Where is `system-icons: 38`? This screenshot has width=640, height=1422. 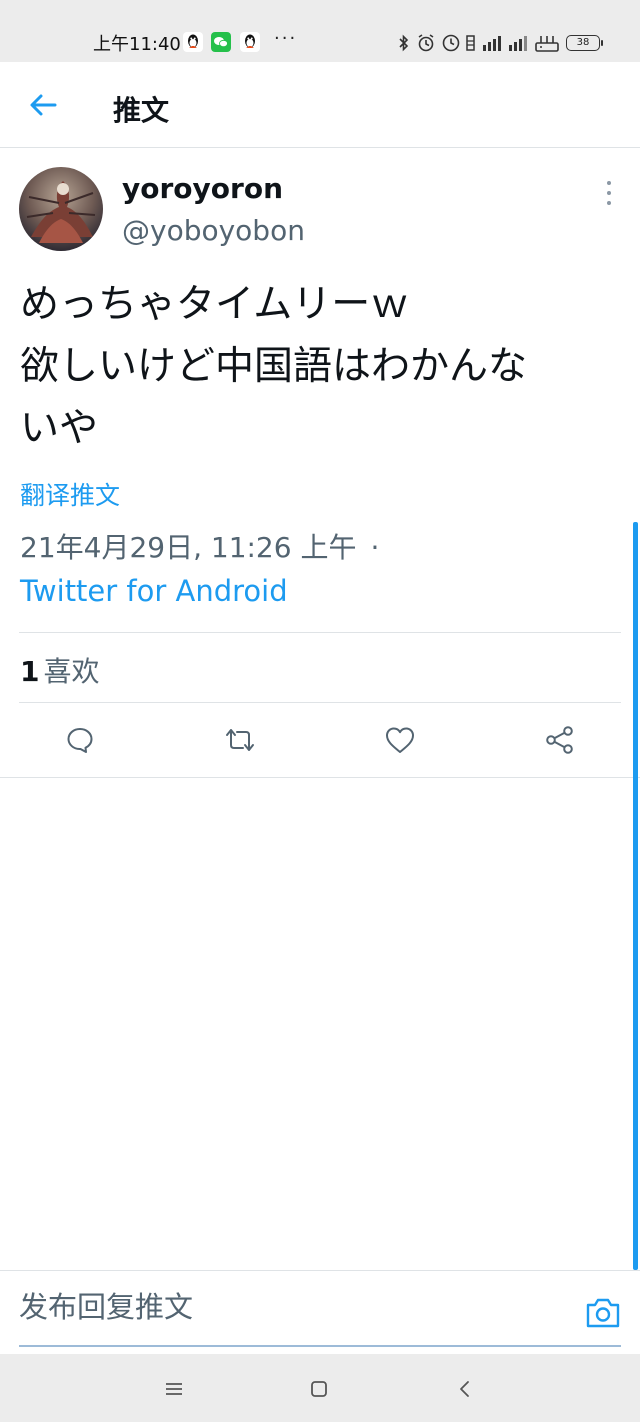
system-icons: 38 is located at coordinates (500, 43).